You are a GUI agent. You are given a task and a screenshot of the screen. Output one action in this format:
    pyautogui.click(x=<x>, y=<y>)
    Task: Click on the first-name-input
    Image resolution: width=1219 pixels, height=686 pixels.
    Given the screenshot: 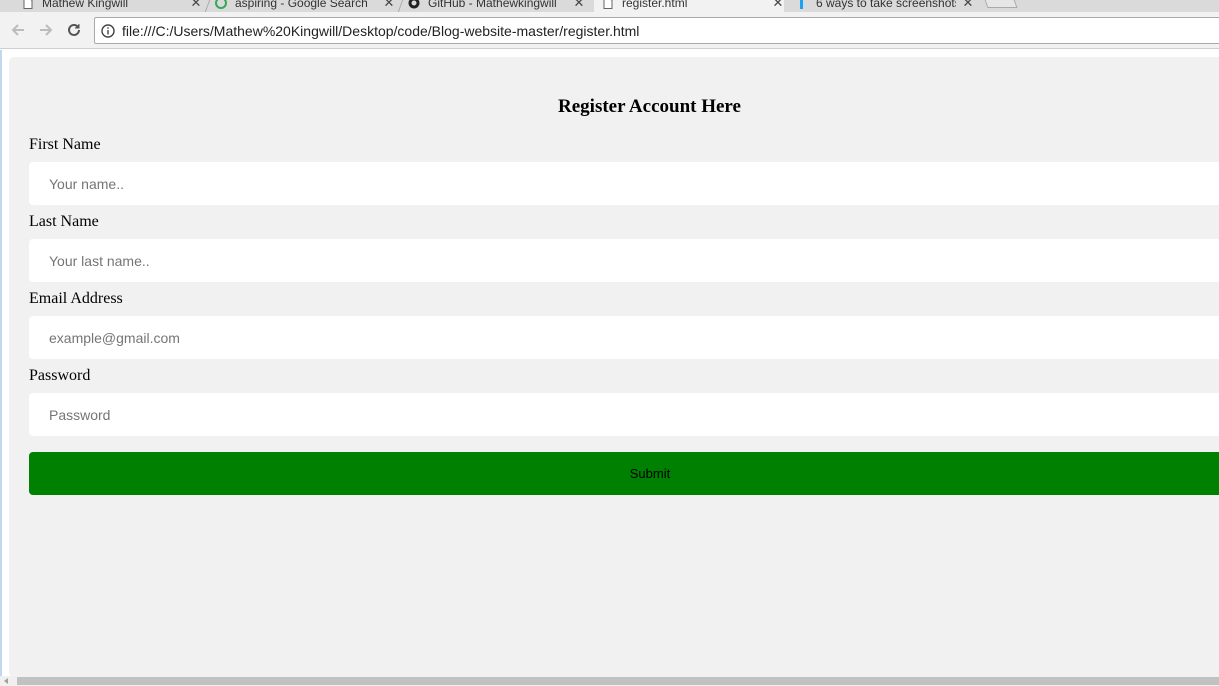 What is the action you would take?
    pyautogui.click(x=624, y=183)
    